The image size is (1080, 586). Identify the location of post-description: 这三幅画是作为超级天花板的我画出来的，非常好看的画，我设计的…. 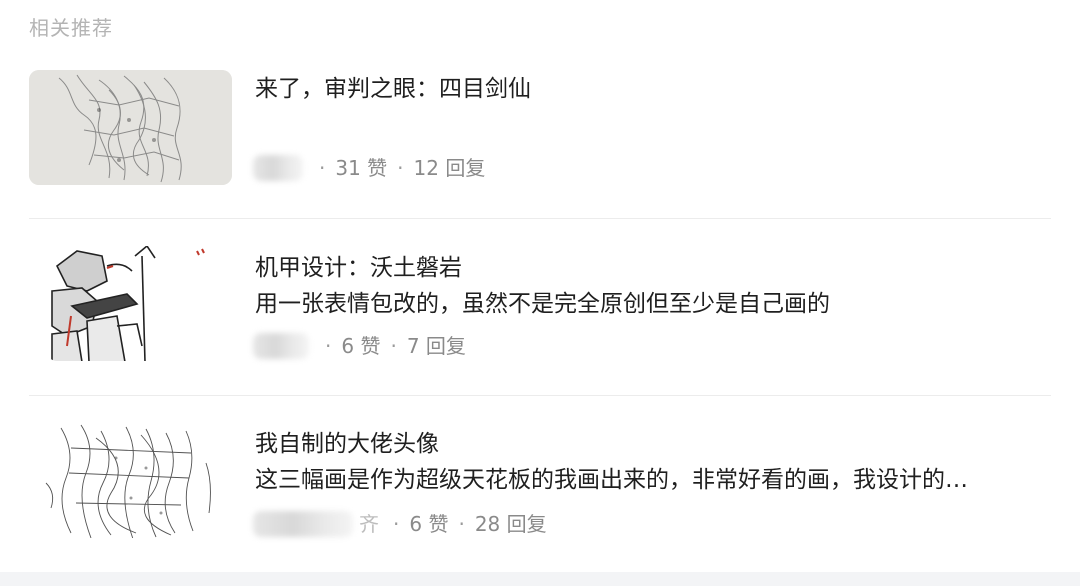
(650, 480).